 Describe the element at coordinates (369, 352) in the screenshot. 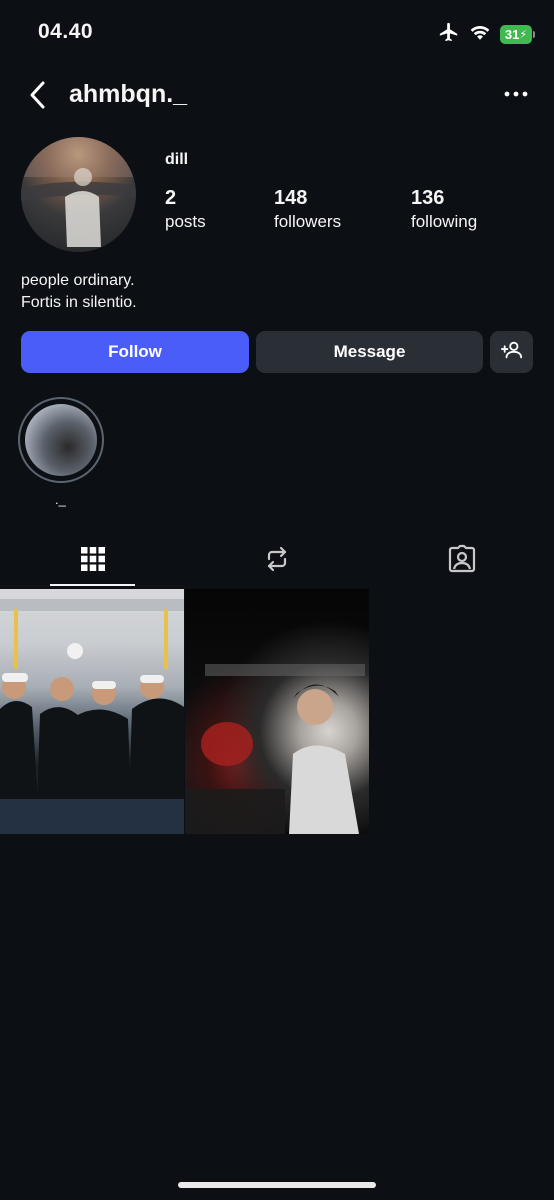

I see `message-button: Message` at that location.